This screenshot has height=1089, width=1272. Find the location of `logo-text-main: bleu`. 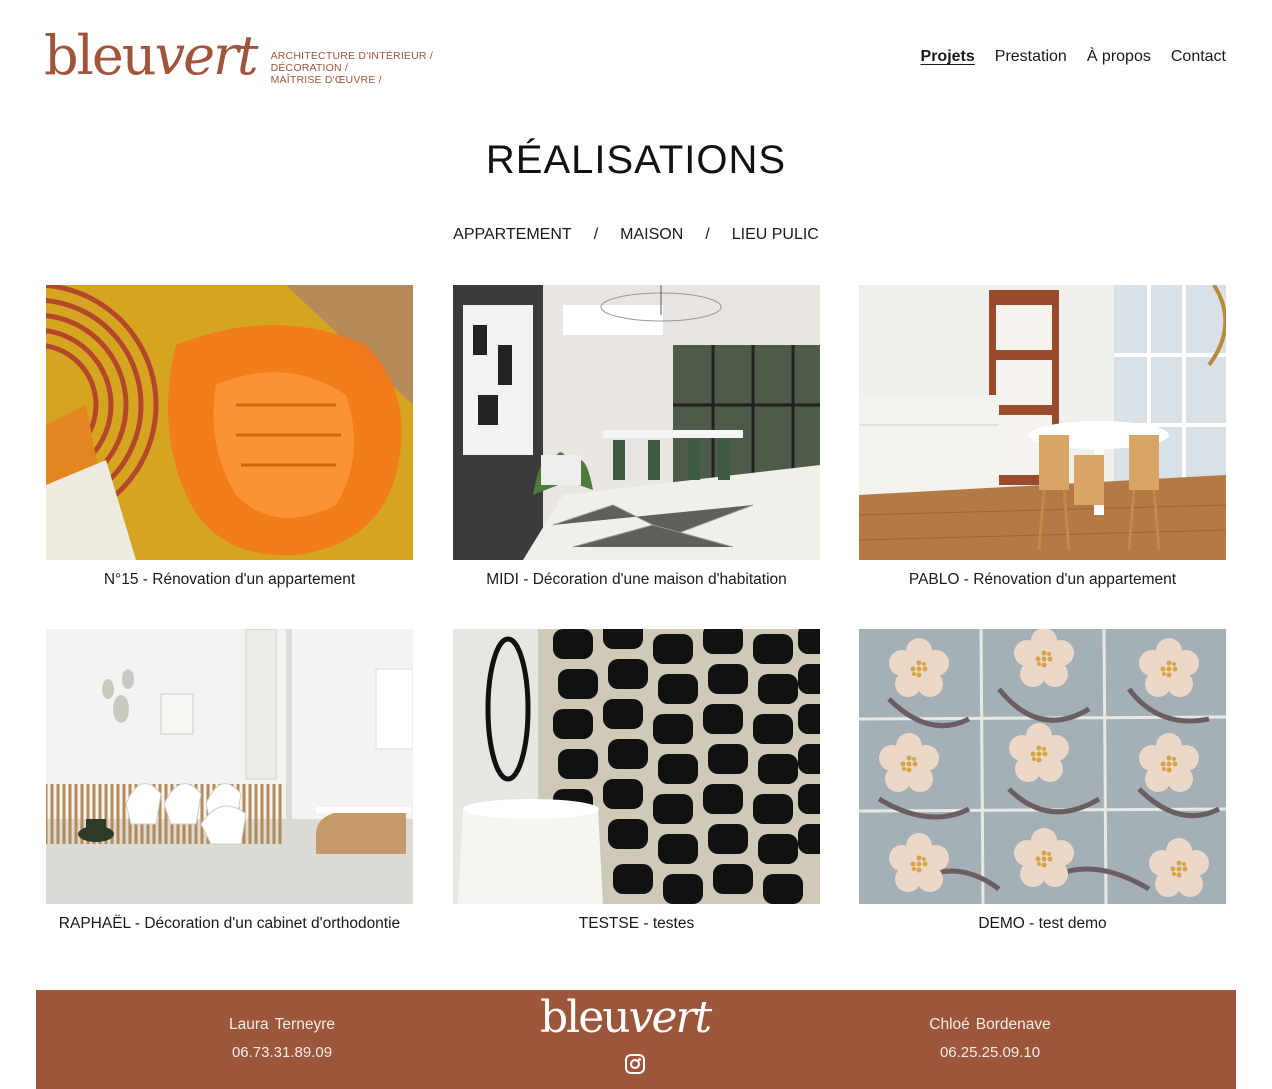

logo-text-main: bleu is located at coordinates (100, 55).